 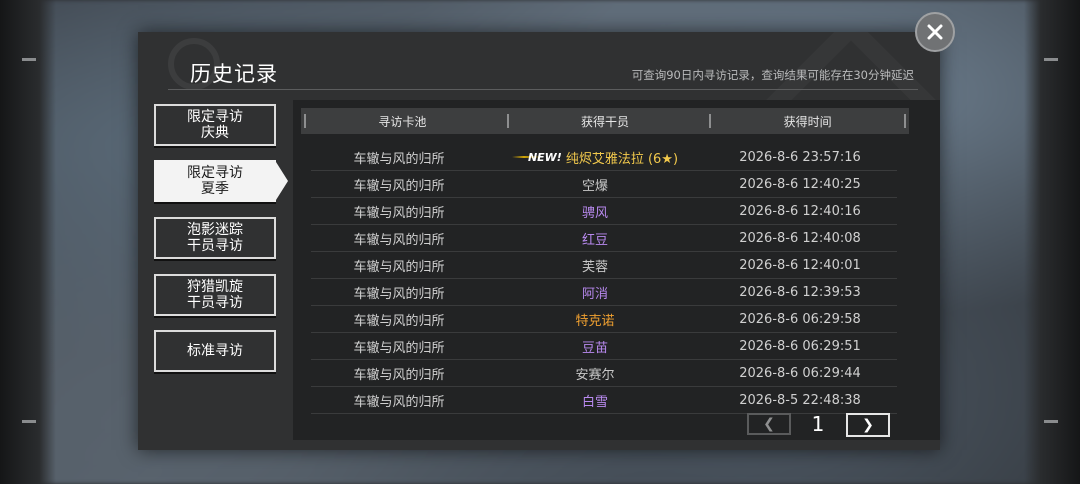 I want to click on header-time: 获得时间, so click(x=807, y=121).